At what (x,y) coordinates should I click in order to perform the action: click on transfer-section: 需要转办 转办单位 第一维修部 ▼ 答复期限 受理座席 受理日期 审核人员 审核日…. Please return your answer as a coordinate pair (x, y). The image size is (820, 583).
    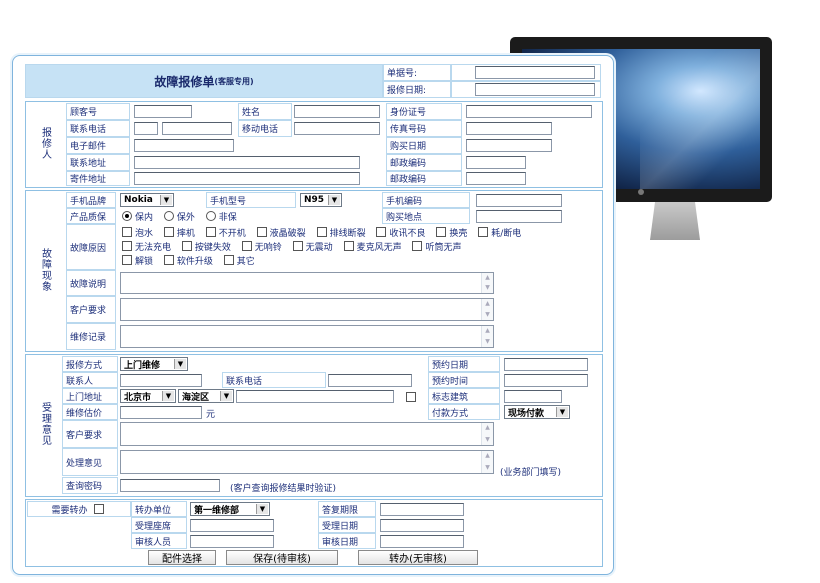
    Looking at the image, I should click on (314, 533).